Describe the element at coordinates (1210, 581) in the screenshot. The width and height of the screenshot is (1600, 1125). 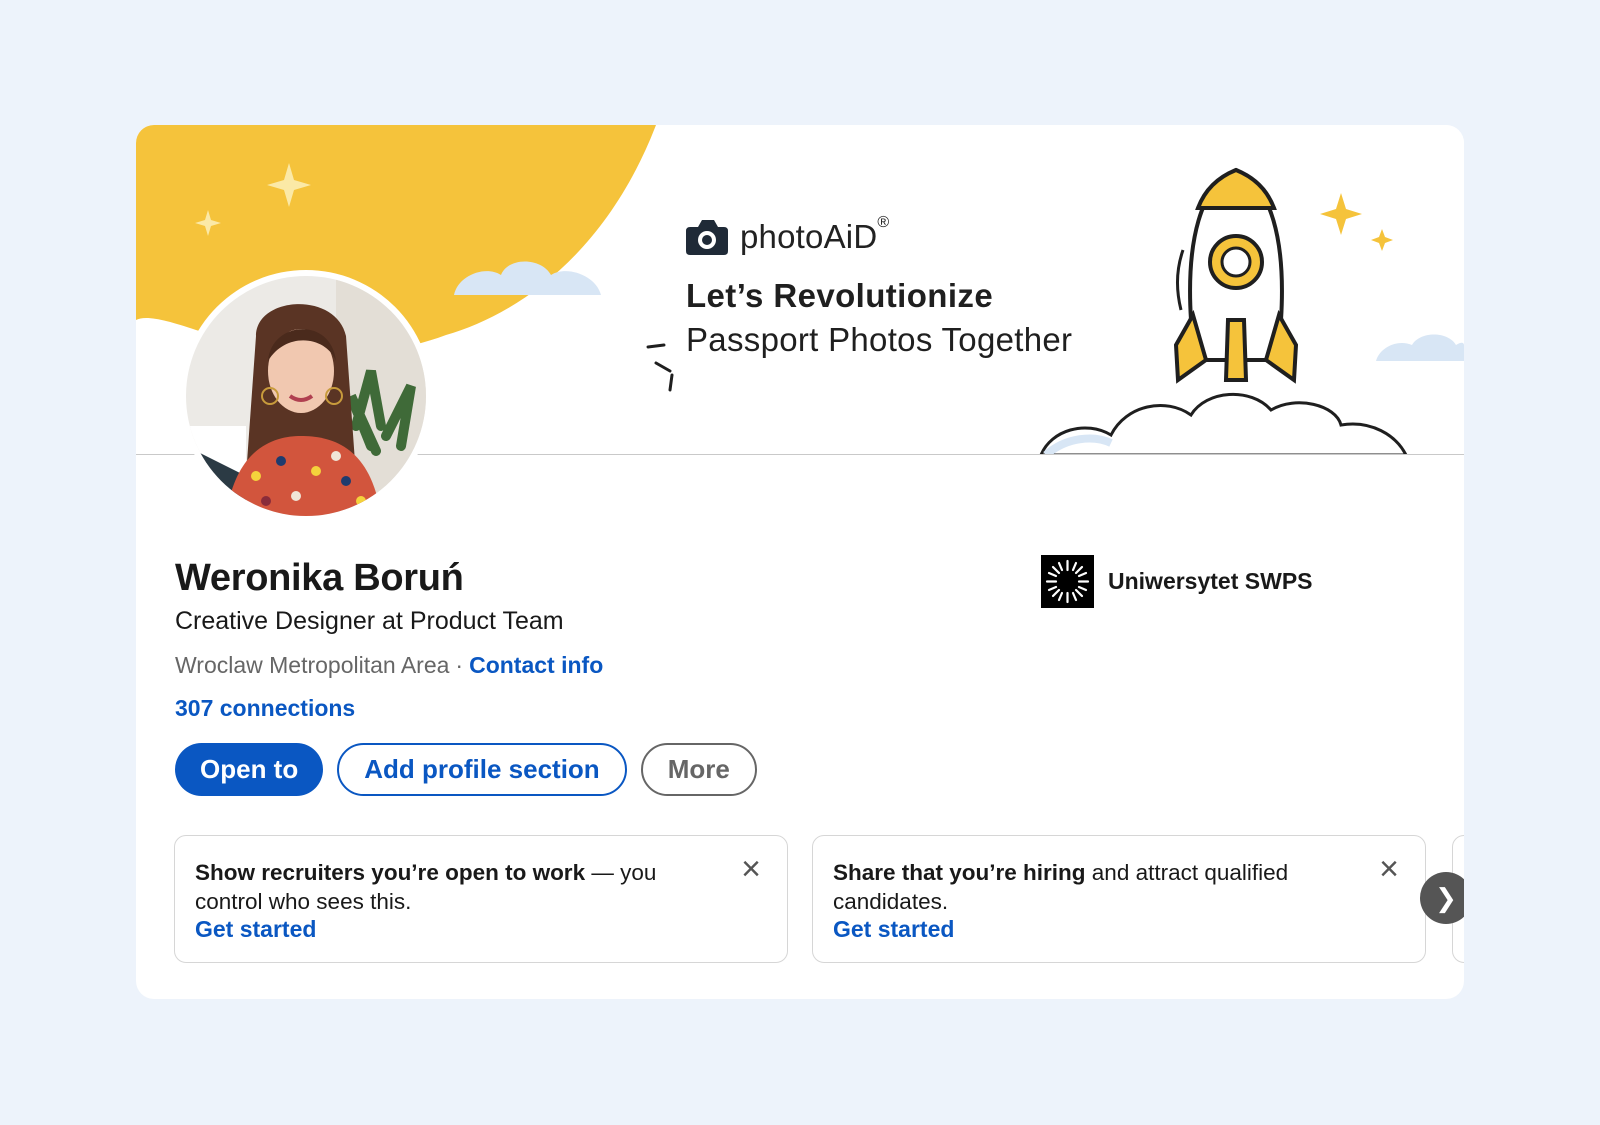
I see `school-name: Uniwersytet SWPS` at that location.